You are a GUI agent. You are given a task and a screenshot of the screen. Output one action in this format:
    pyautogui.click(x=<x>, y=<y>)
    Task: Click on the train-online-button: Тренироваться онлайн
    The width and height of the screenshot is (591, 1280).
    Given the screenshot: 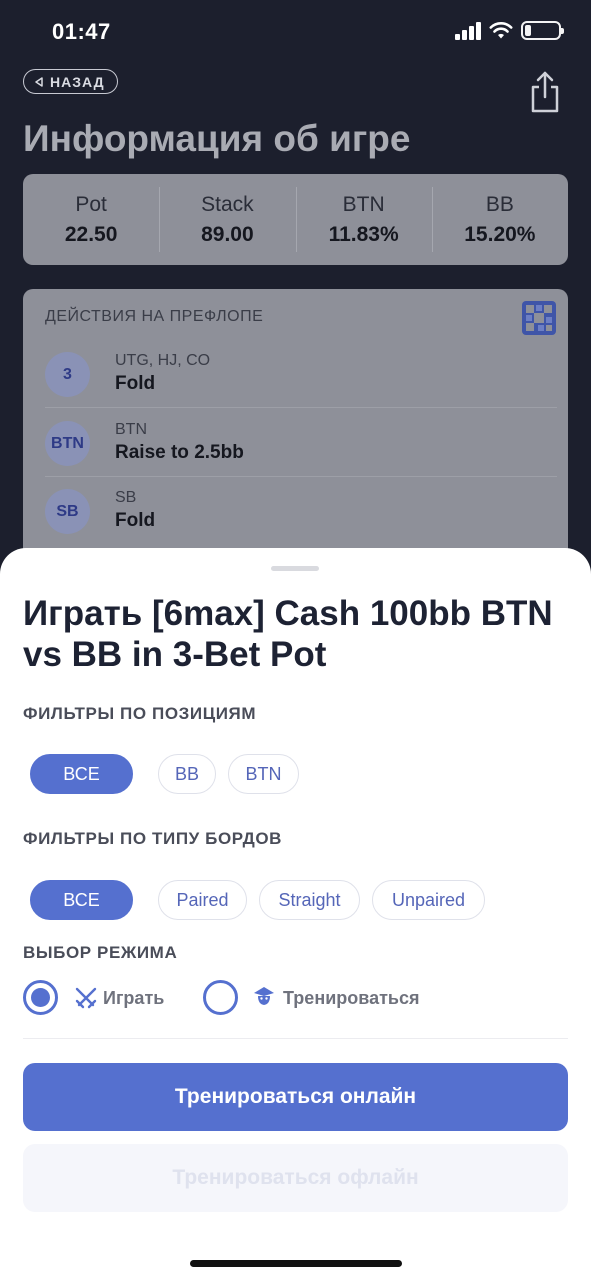 What is the action you would take?
    pyautogui.click(x=295, y=1097)
    